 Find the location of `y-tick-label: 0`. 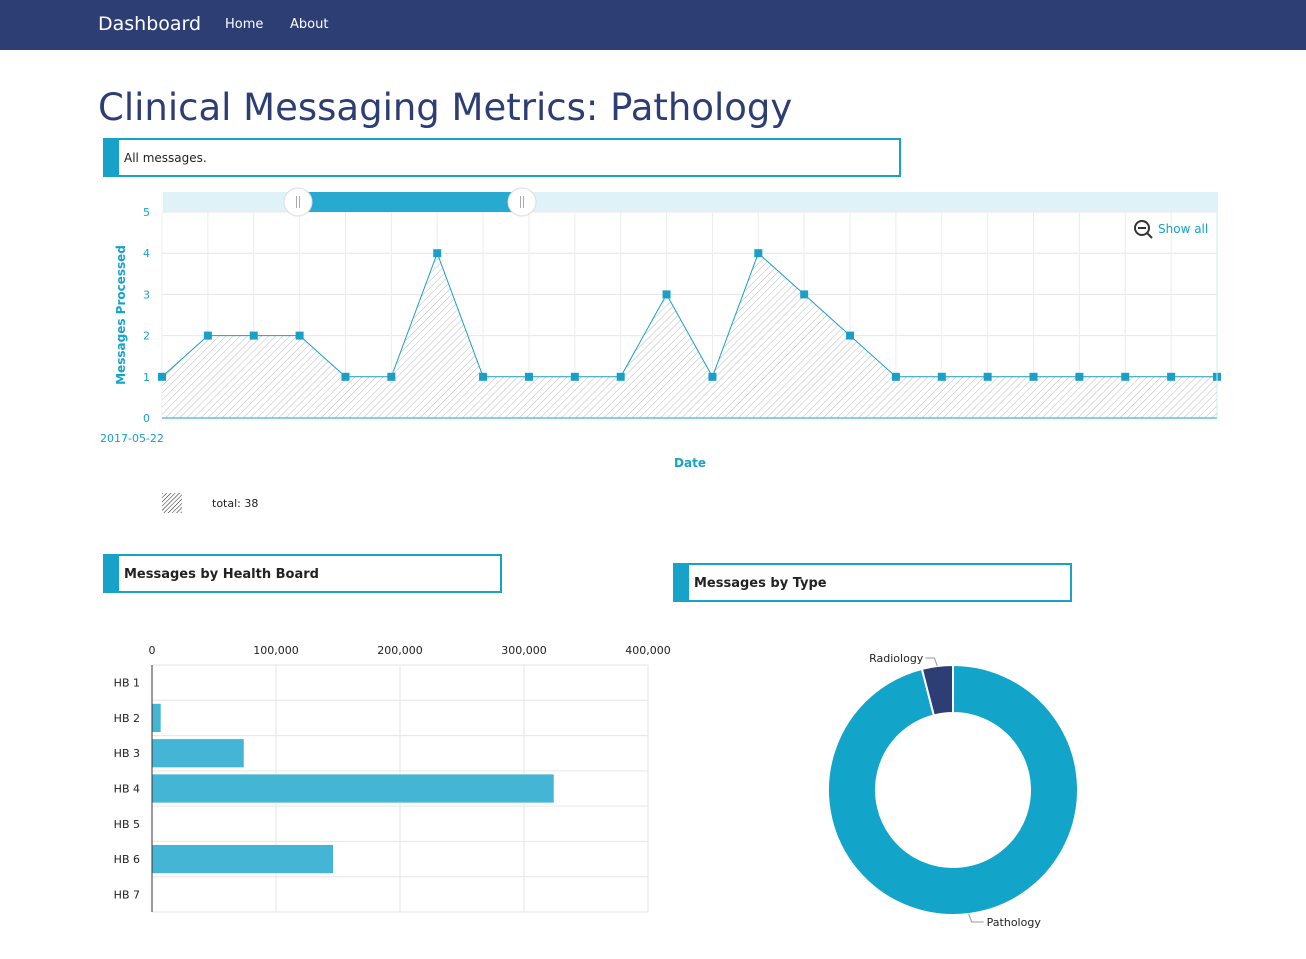

y-tick-label: 0 is located at coordinates (146, 418).